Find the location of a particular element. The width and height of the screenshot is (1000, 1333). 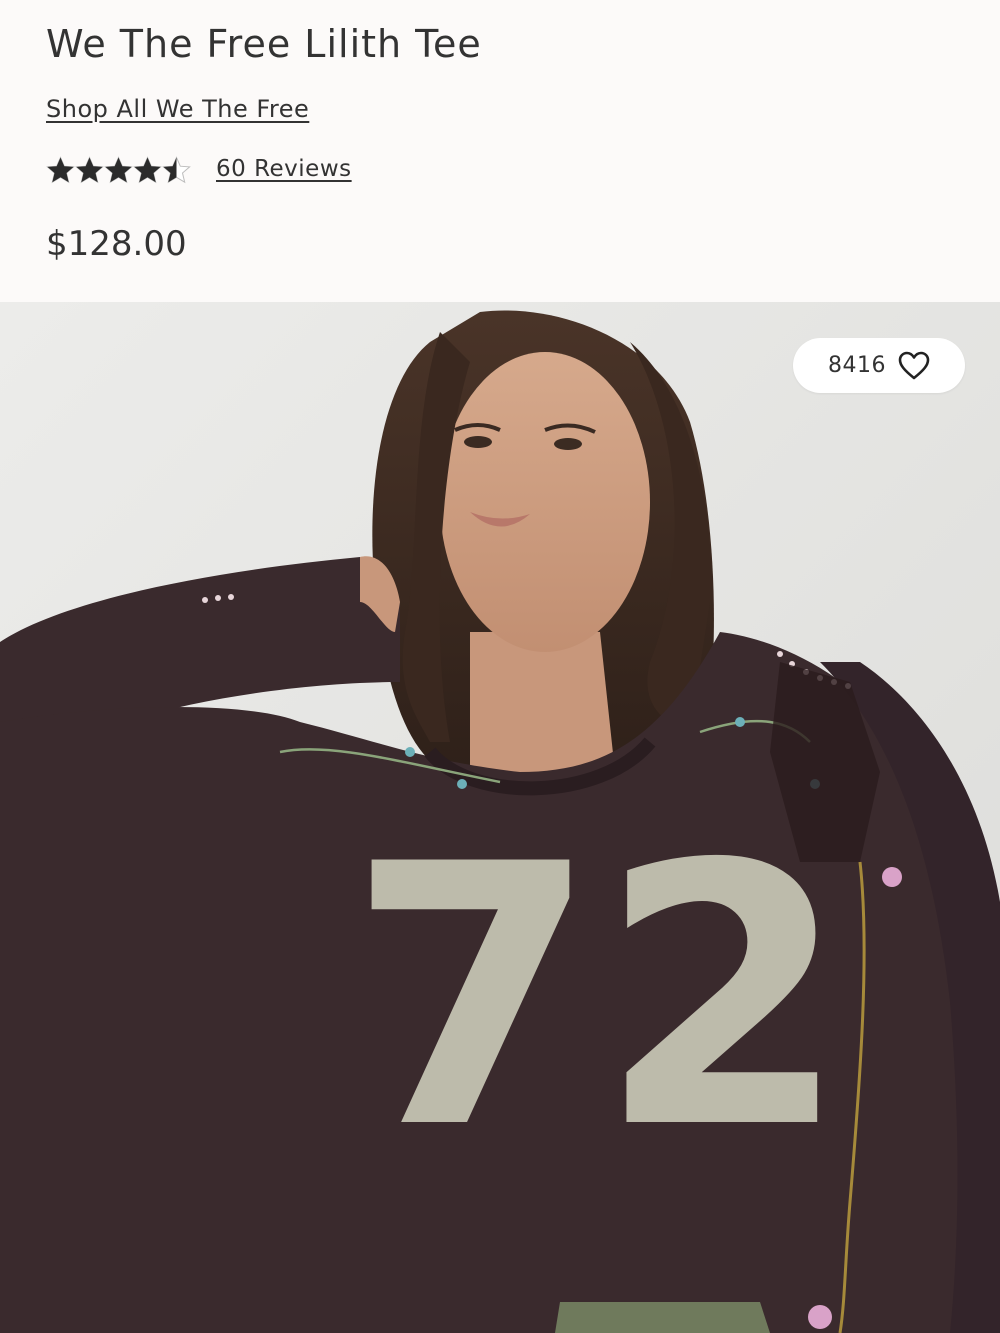

favorites-count: 8416 is located at coordinates (857, 365).